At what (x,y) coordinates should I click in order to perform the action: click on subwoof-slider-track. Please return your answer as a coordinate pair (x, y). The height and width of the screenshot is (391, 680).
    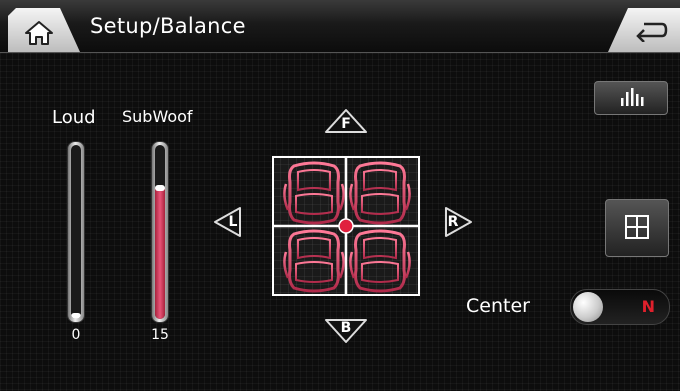
    Looking at the image, I should click on (160, 232).